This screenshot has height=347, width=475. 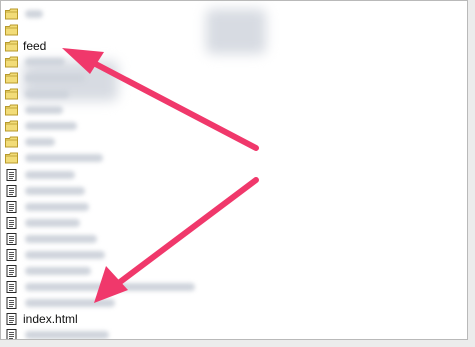 I want to click on file-row: index.html, so click(x=221, y=319).